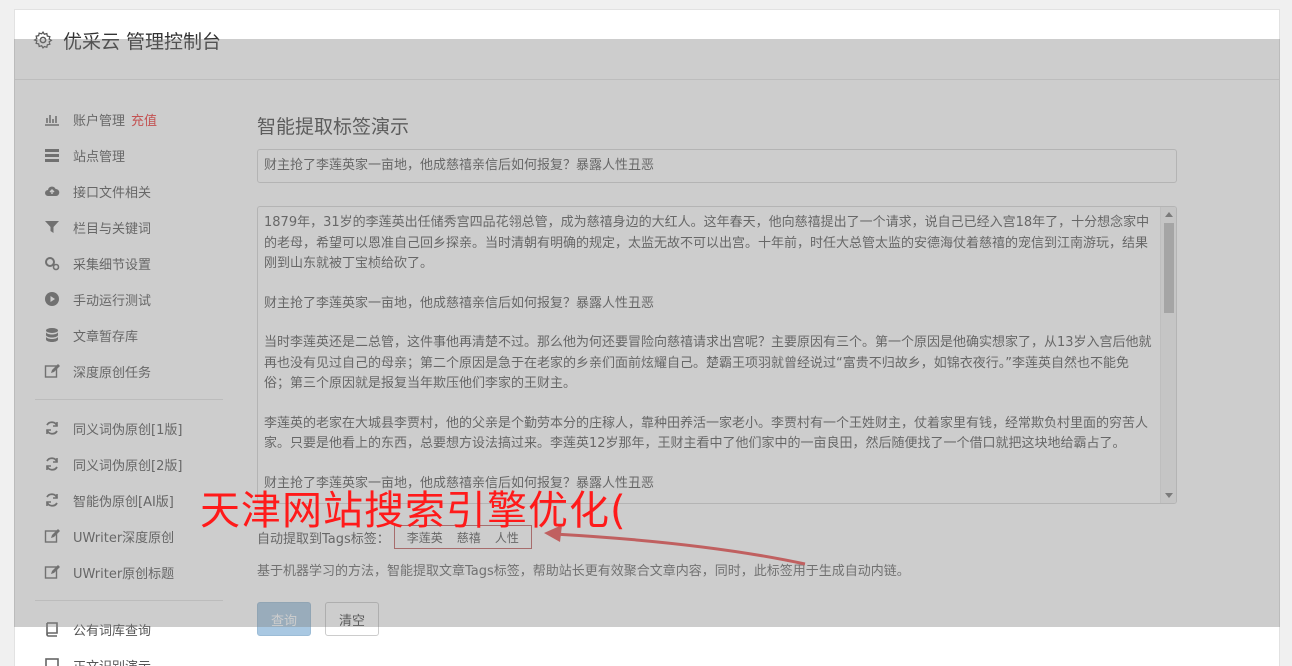 The image size is (1292, 666). I want to click on textarea-scrollbar, so click(1168, 355).